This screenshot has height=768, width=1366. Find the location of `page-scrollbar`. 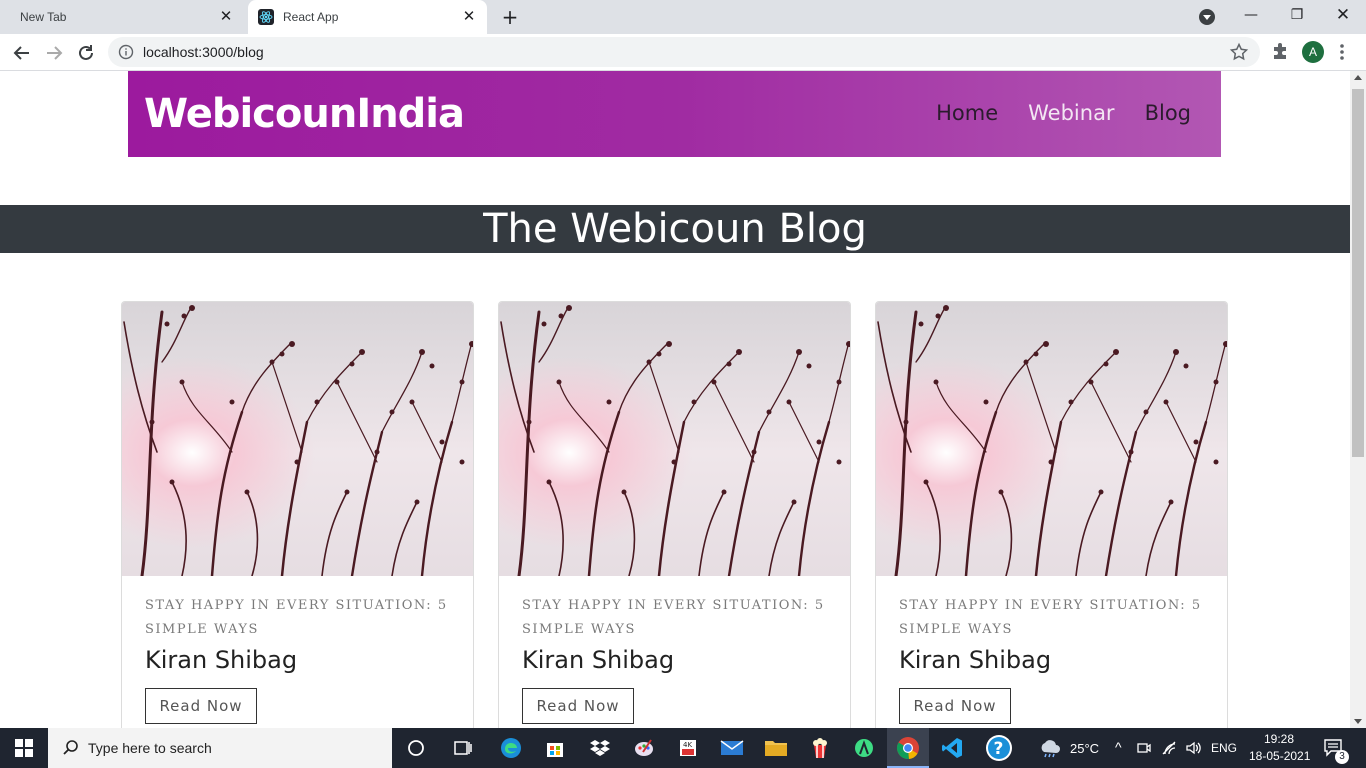

page-scrollbar is located at coordinates (1358, 399).